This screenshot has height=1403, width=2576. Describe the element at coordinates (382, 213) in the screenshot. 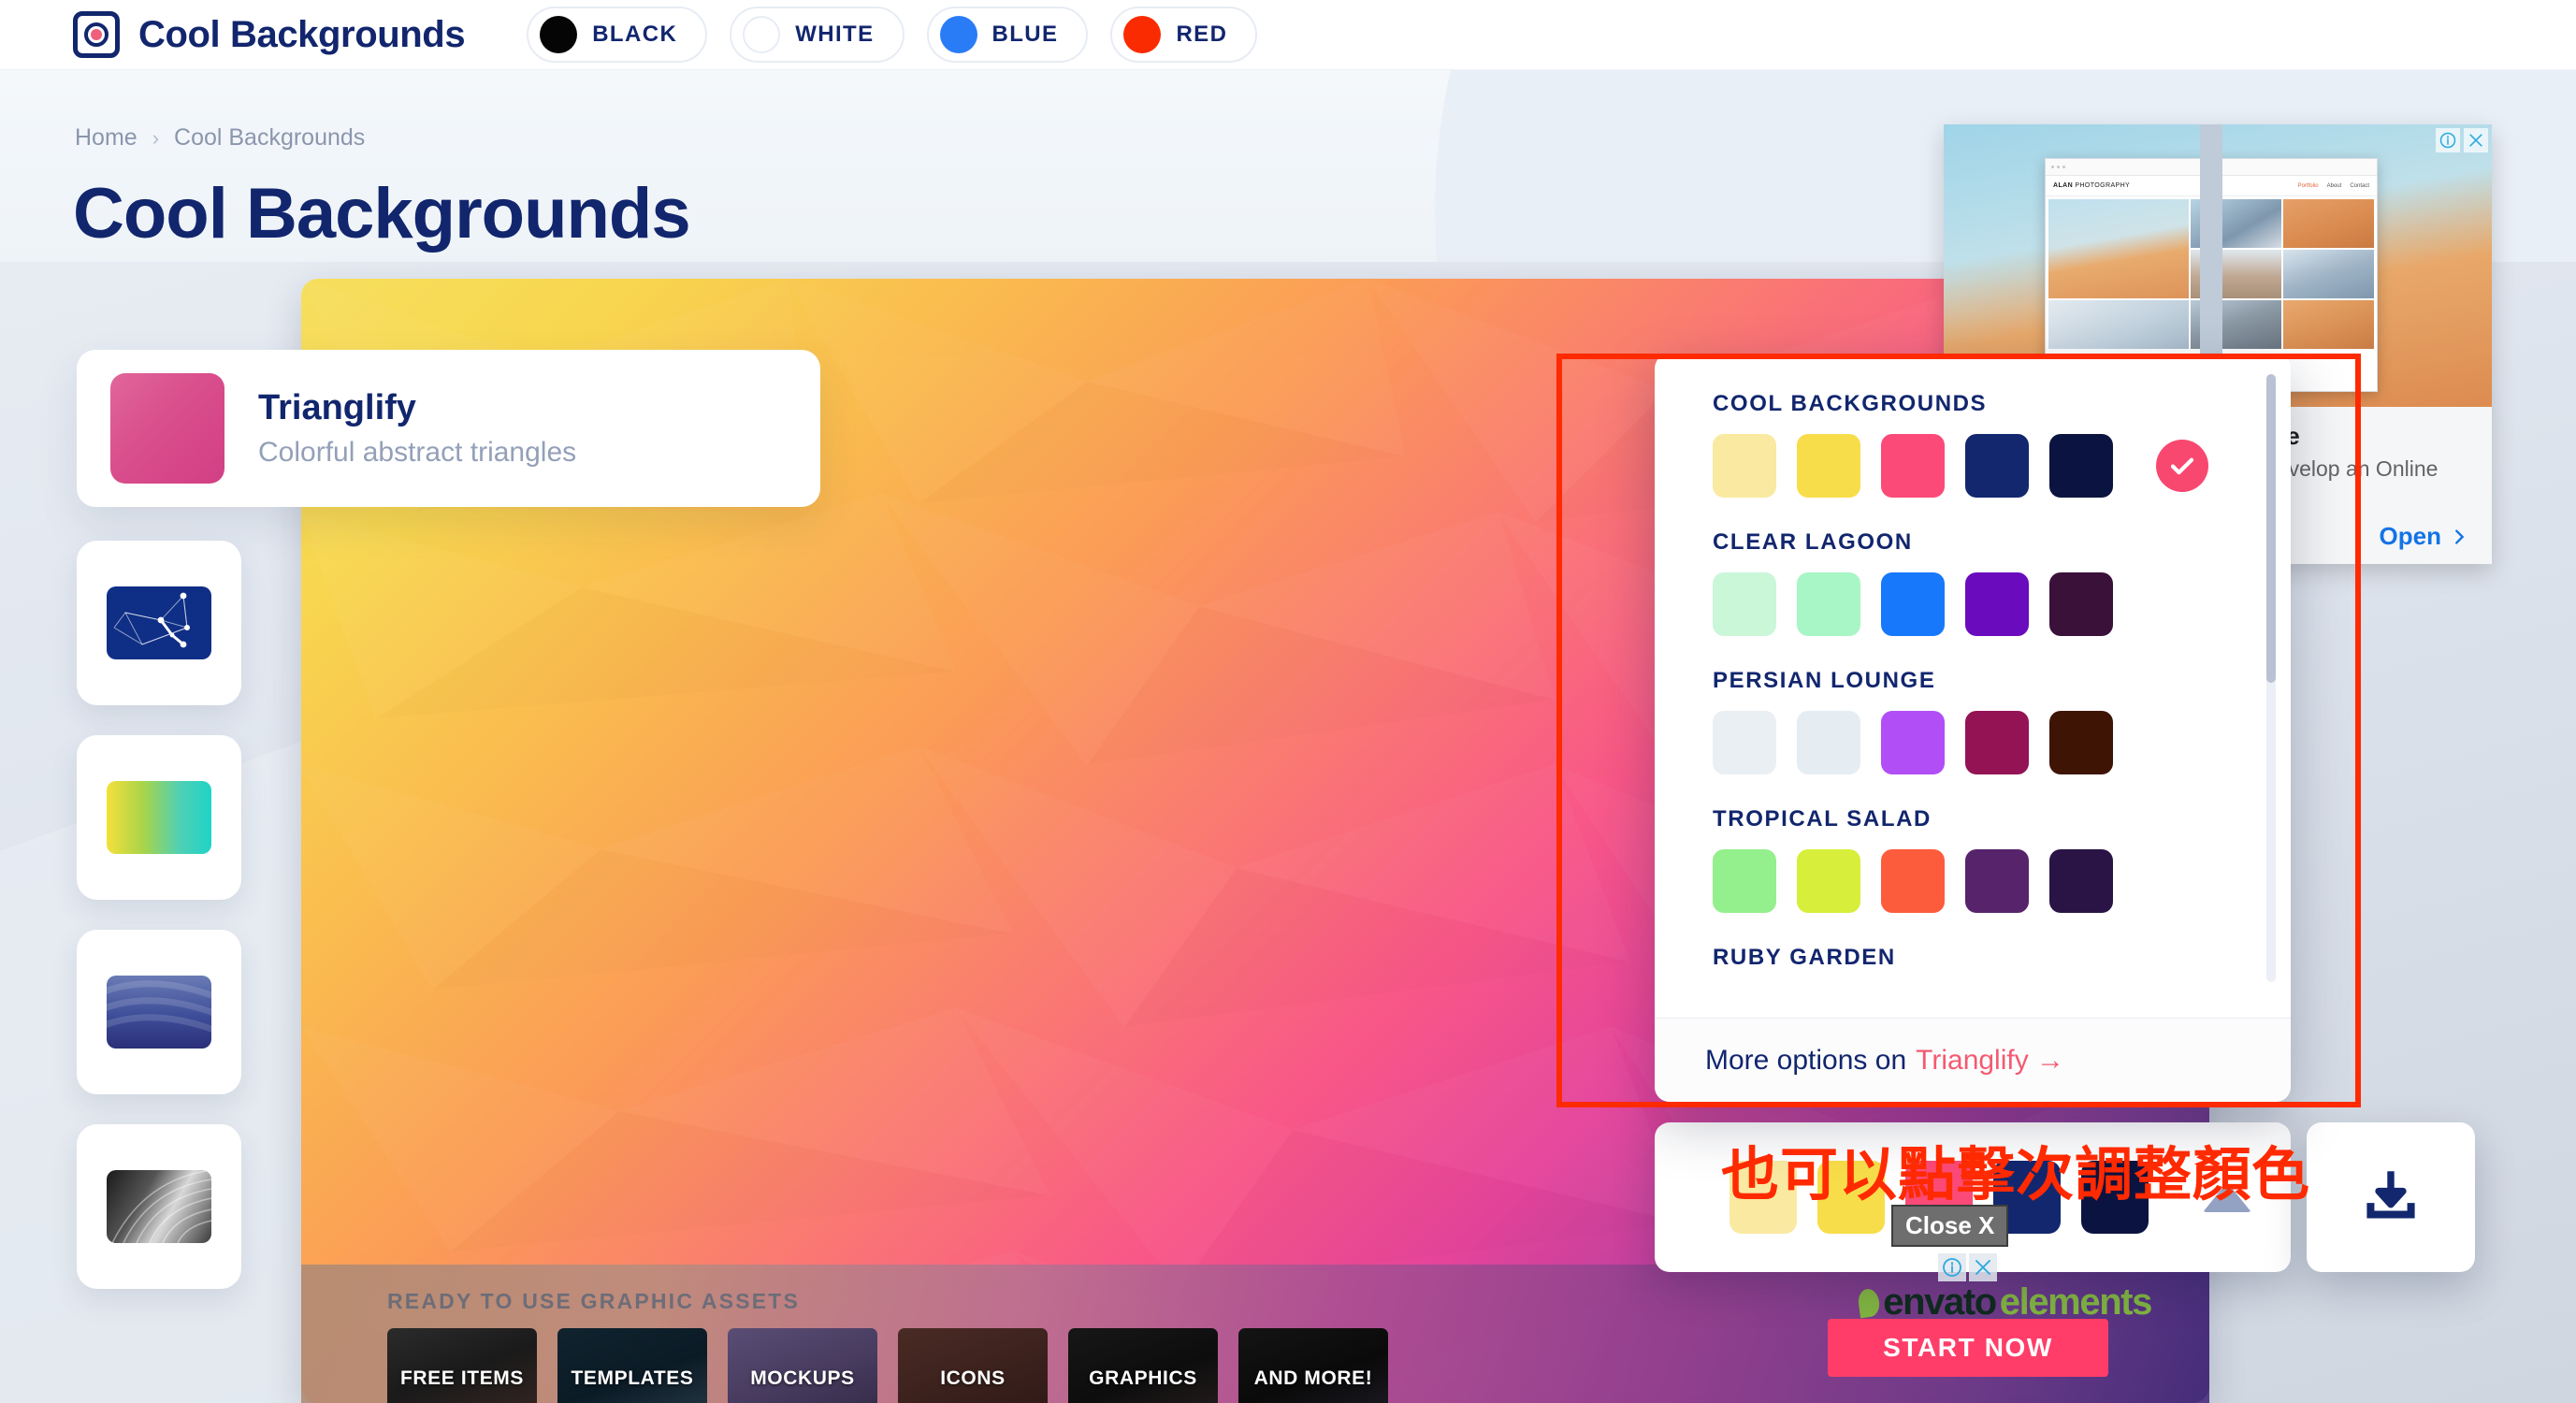

I see `page-title: Cool Backgrounds` at that location.